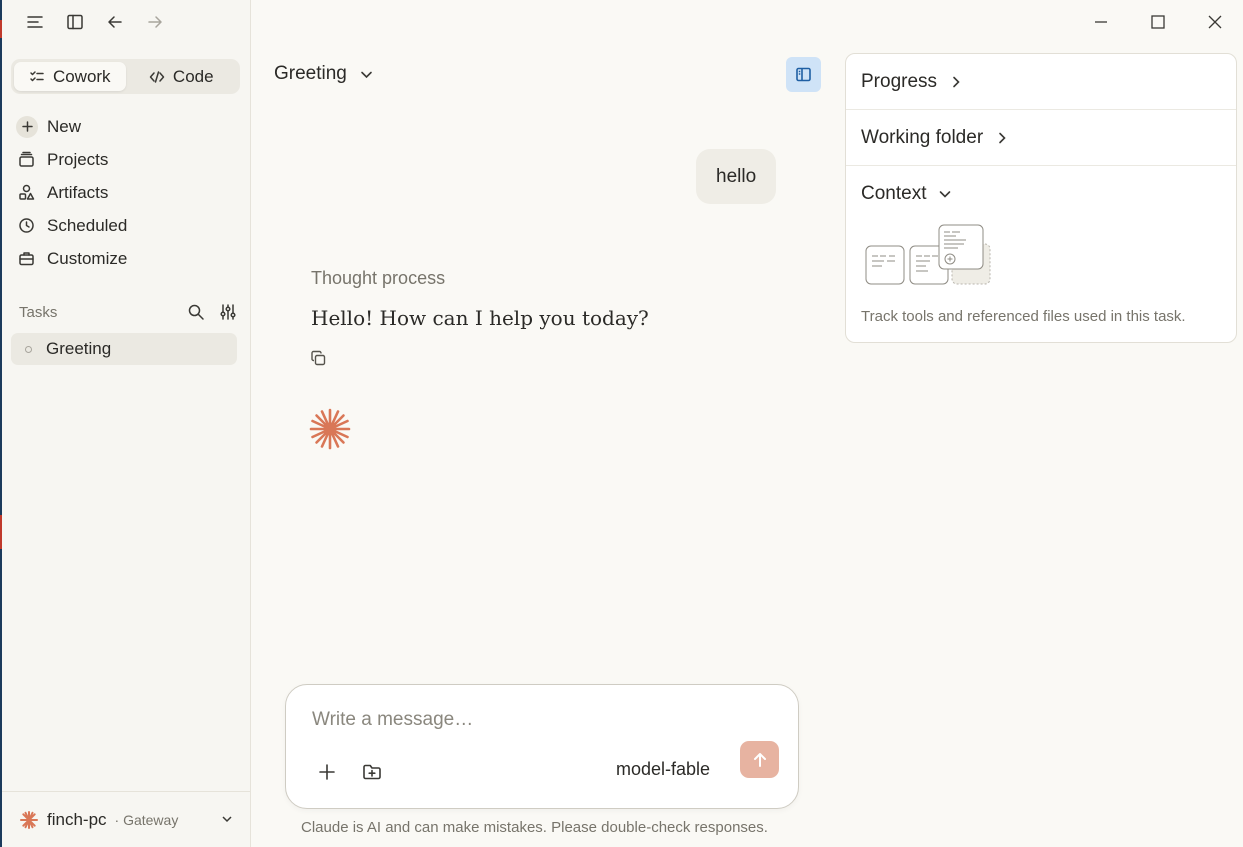 The width and height of the screenshot is (1243, 847). I want to click on sidebar-item-label: New, so click(64, 126).